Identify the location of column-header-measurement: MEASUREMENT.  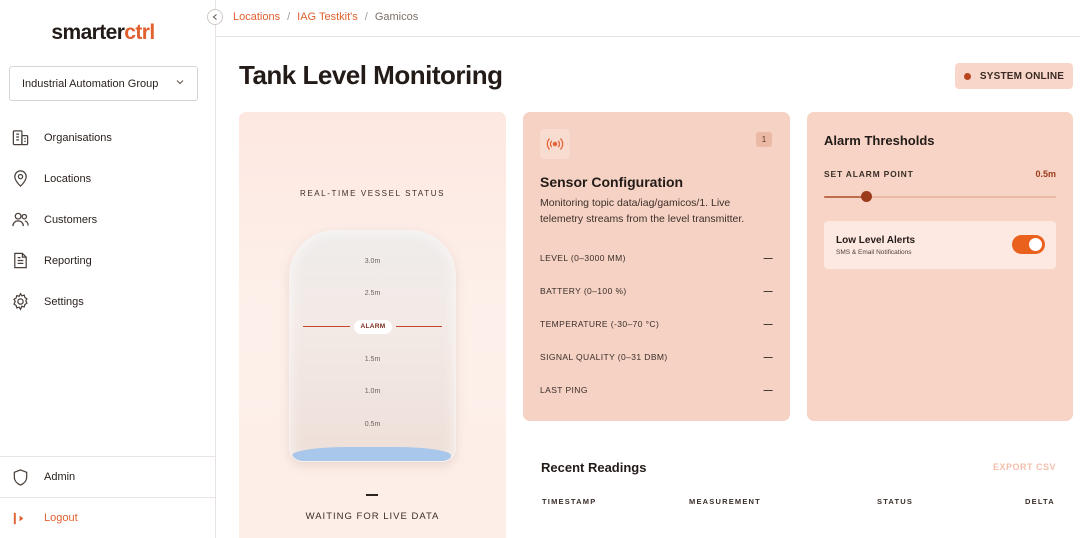
(725, 501).